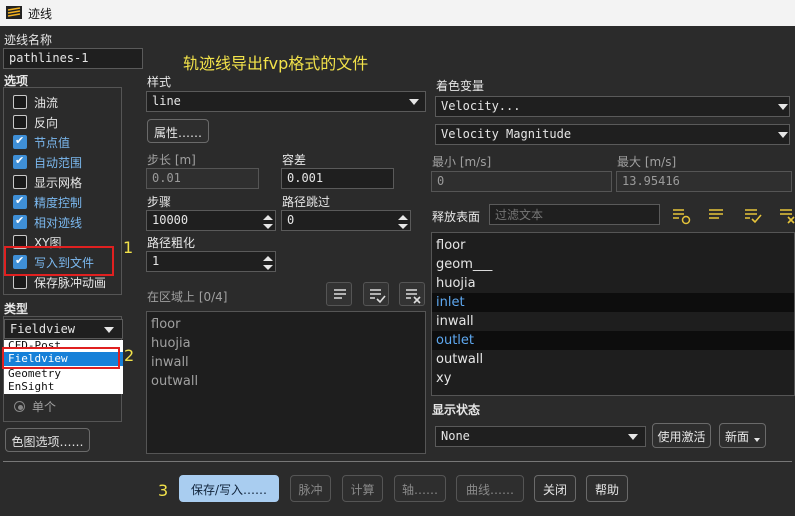 The height and width of the screenshot is (516, 795). What do you see at coordinates (16, 309) in the screenshot?
I see `type-label: 类型` at bounding box center [16, 309].